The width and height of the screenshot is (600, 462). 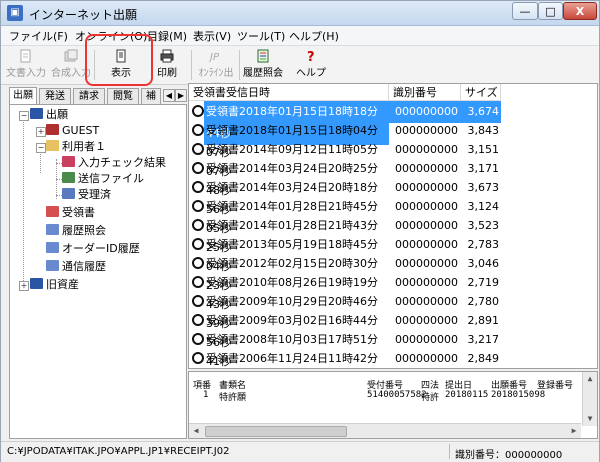 I want to click on history-icon, so click(x=52, y=229).